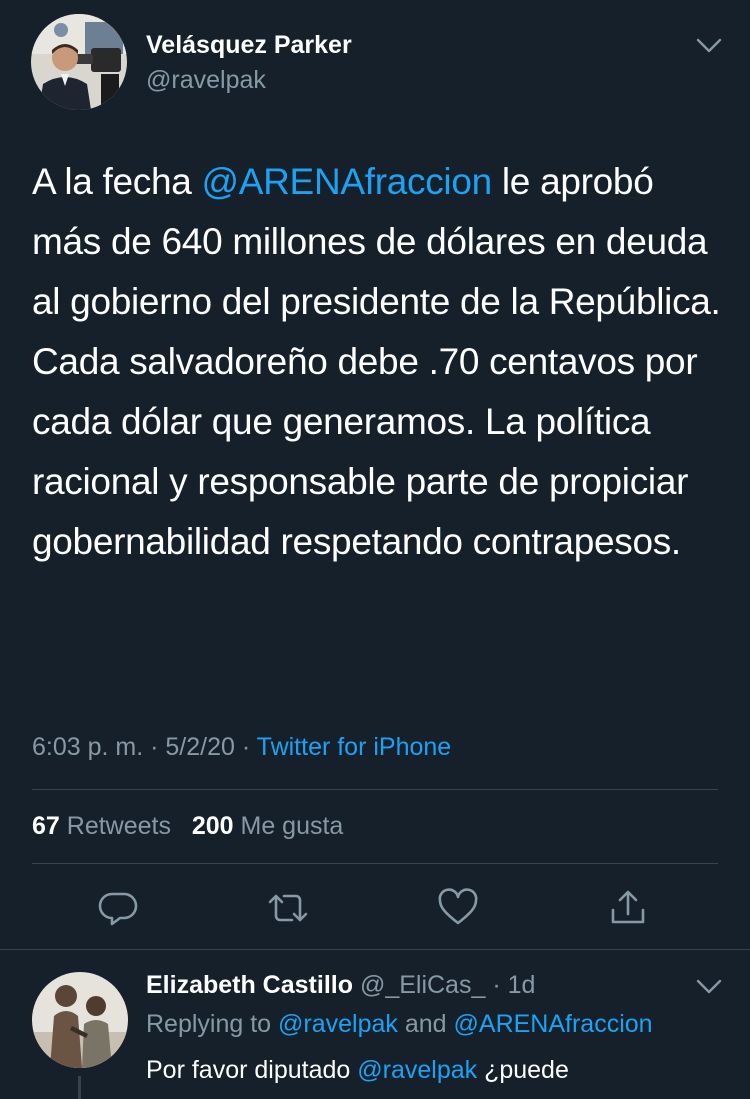 The height and width of the screenshot is (1099, 750). What do you see at coordinates (354, 747) in the screenshot?
I see `tweet-source-link: Twitter for iPhone` at bounding box center [354, 747].